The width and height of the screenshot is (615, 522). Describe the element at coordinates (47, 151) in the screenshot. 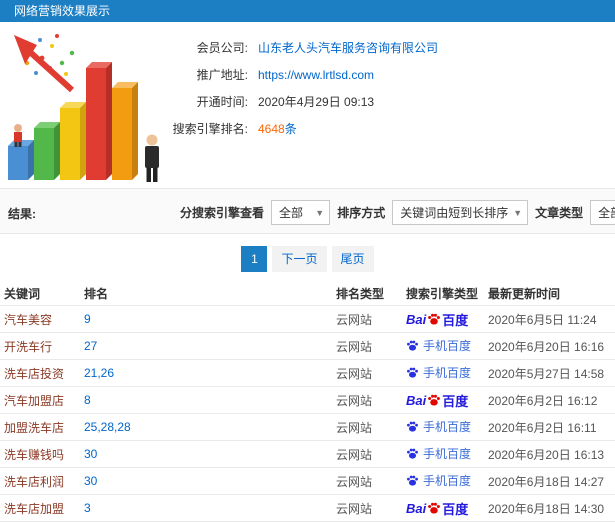

I see `bar-green` at that location.